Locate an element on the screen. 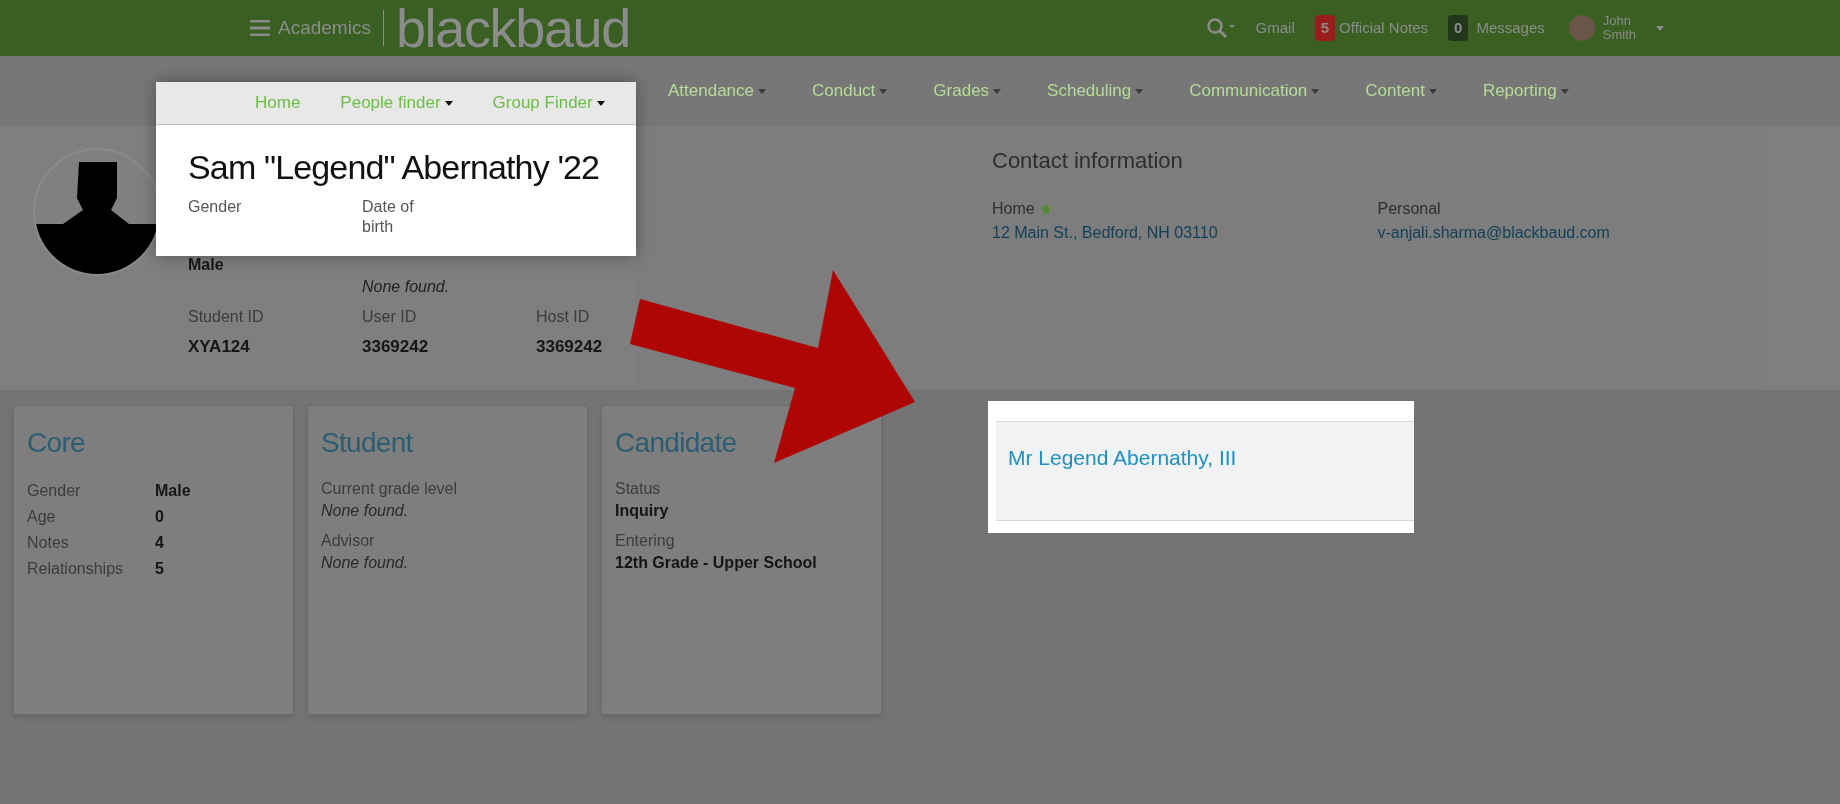 The height and width of the screenshot is (804, 1840). field-value: 0 is located at coordinates (159, 517).